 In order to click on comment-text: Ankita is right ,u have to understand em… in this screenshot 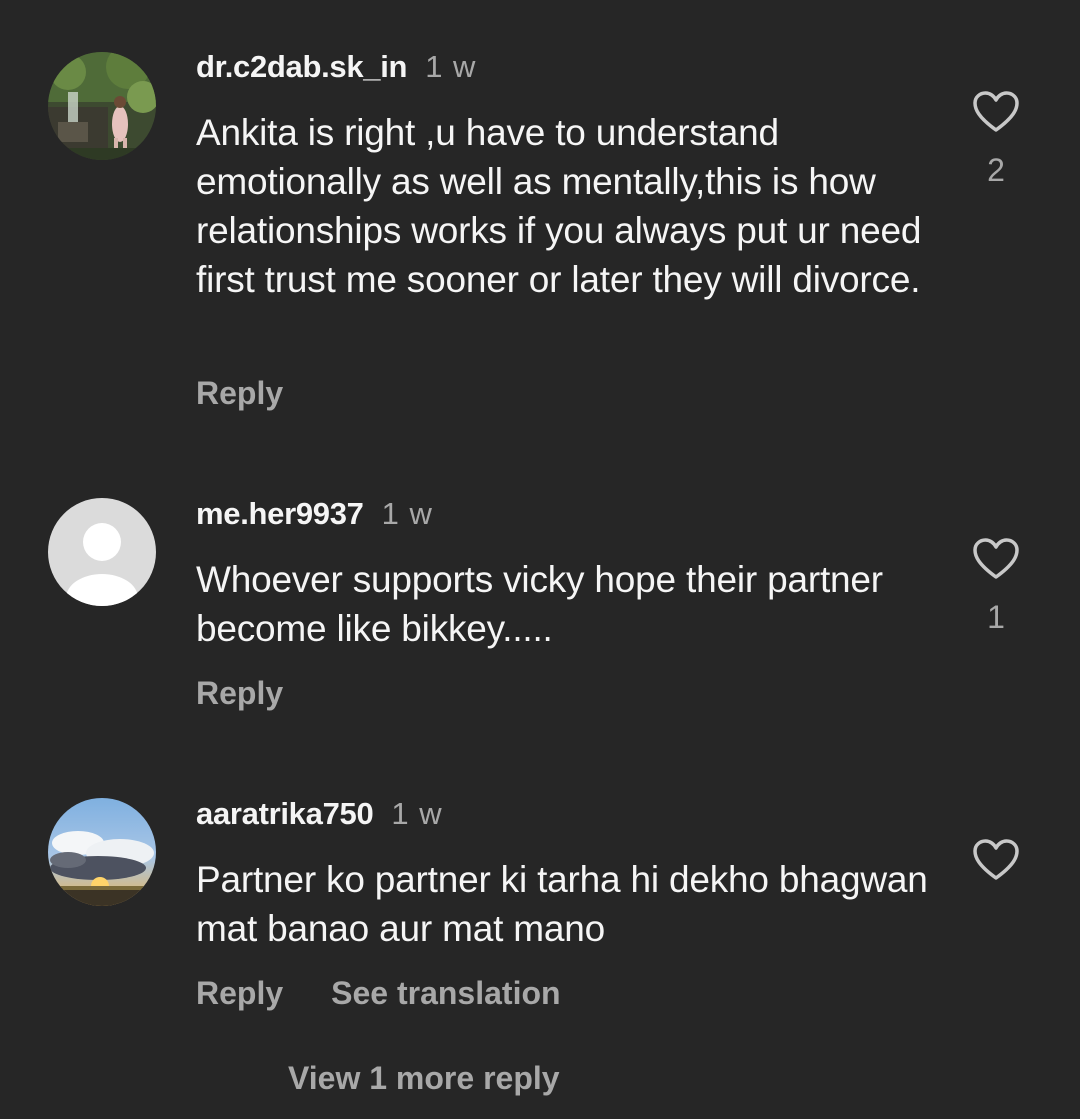, I will do `click(559, 206)`.